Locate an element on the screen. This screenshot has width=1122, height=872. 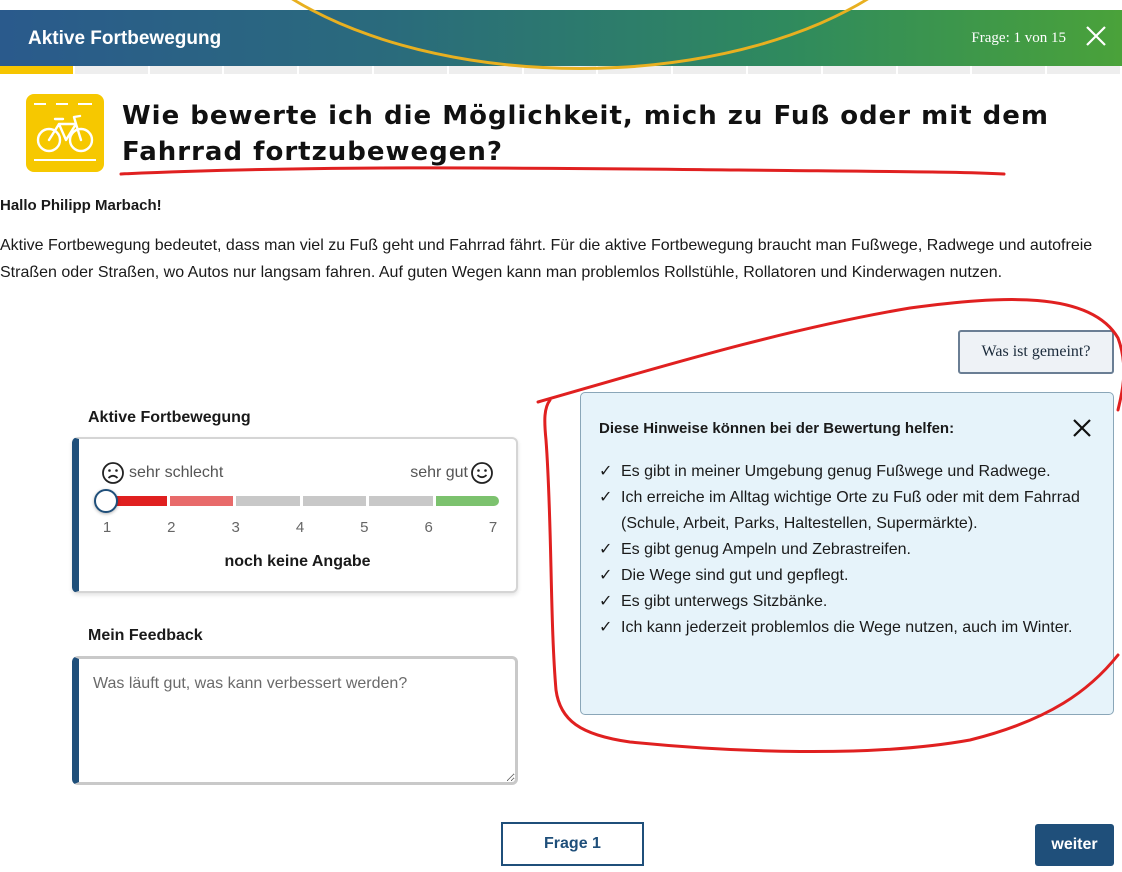
rating-label: Aktive Fortbewegung is located at coordinates (169, 417).